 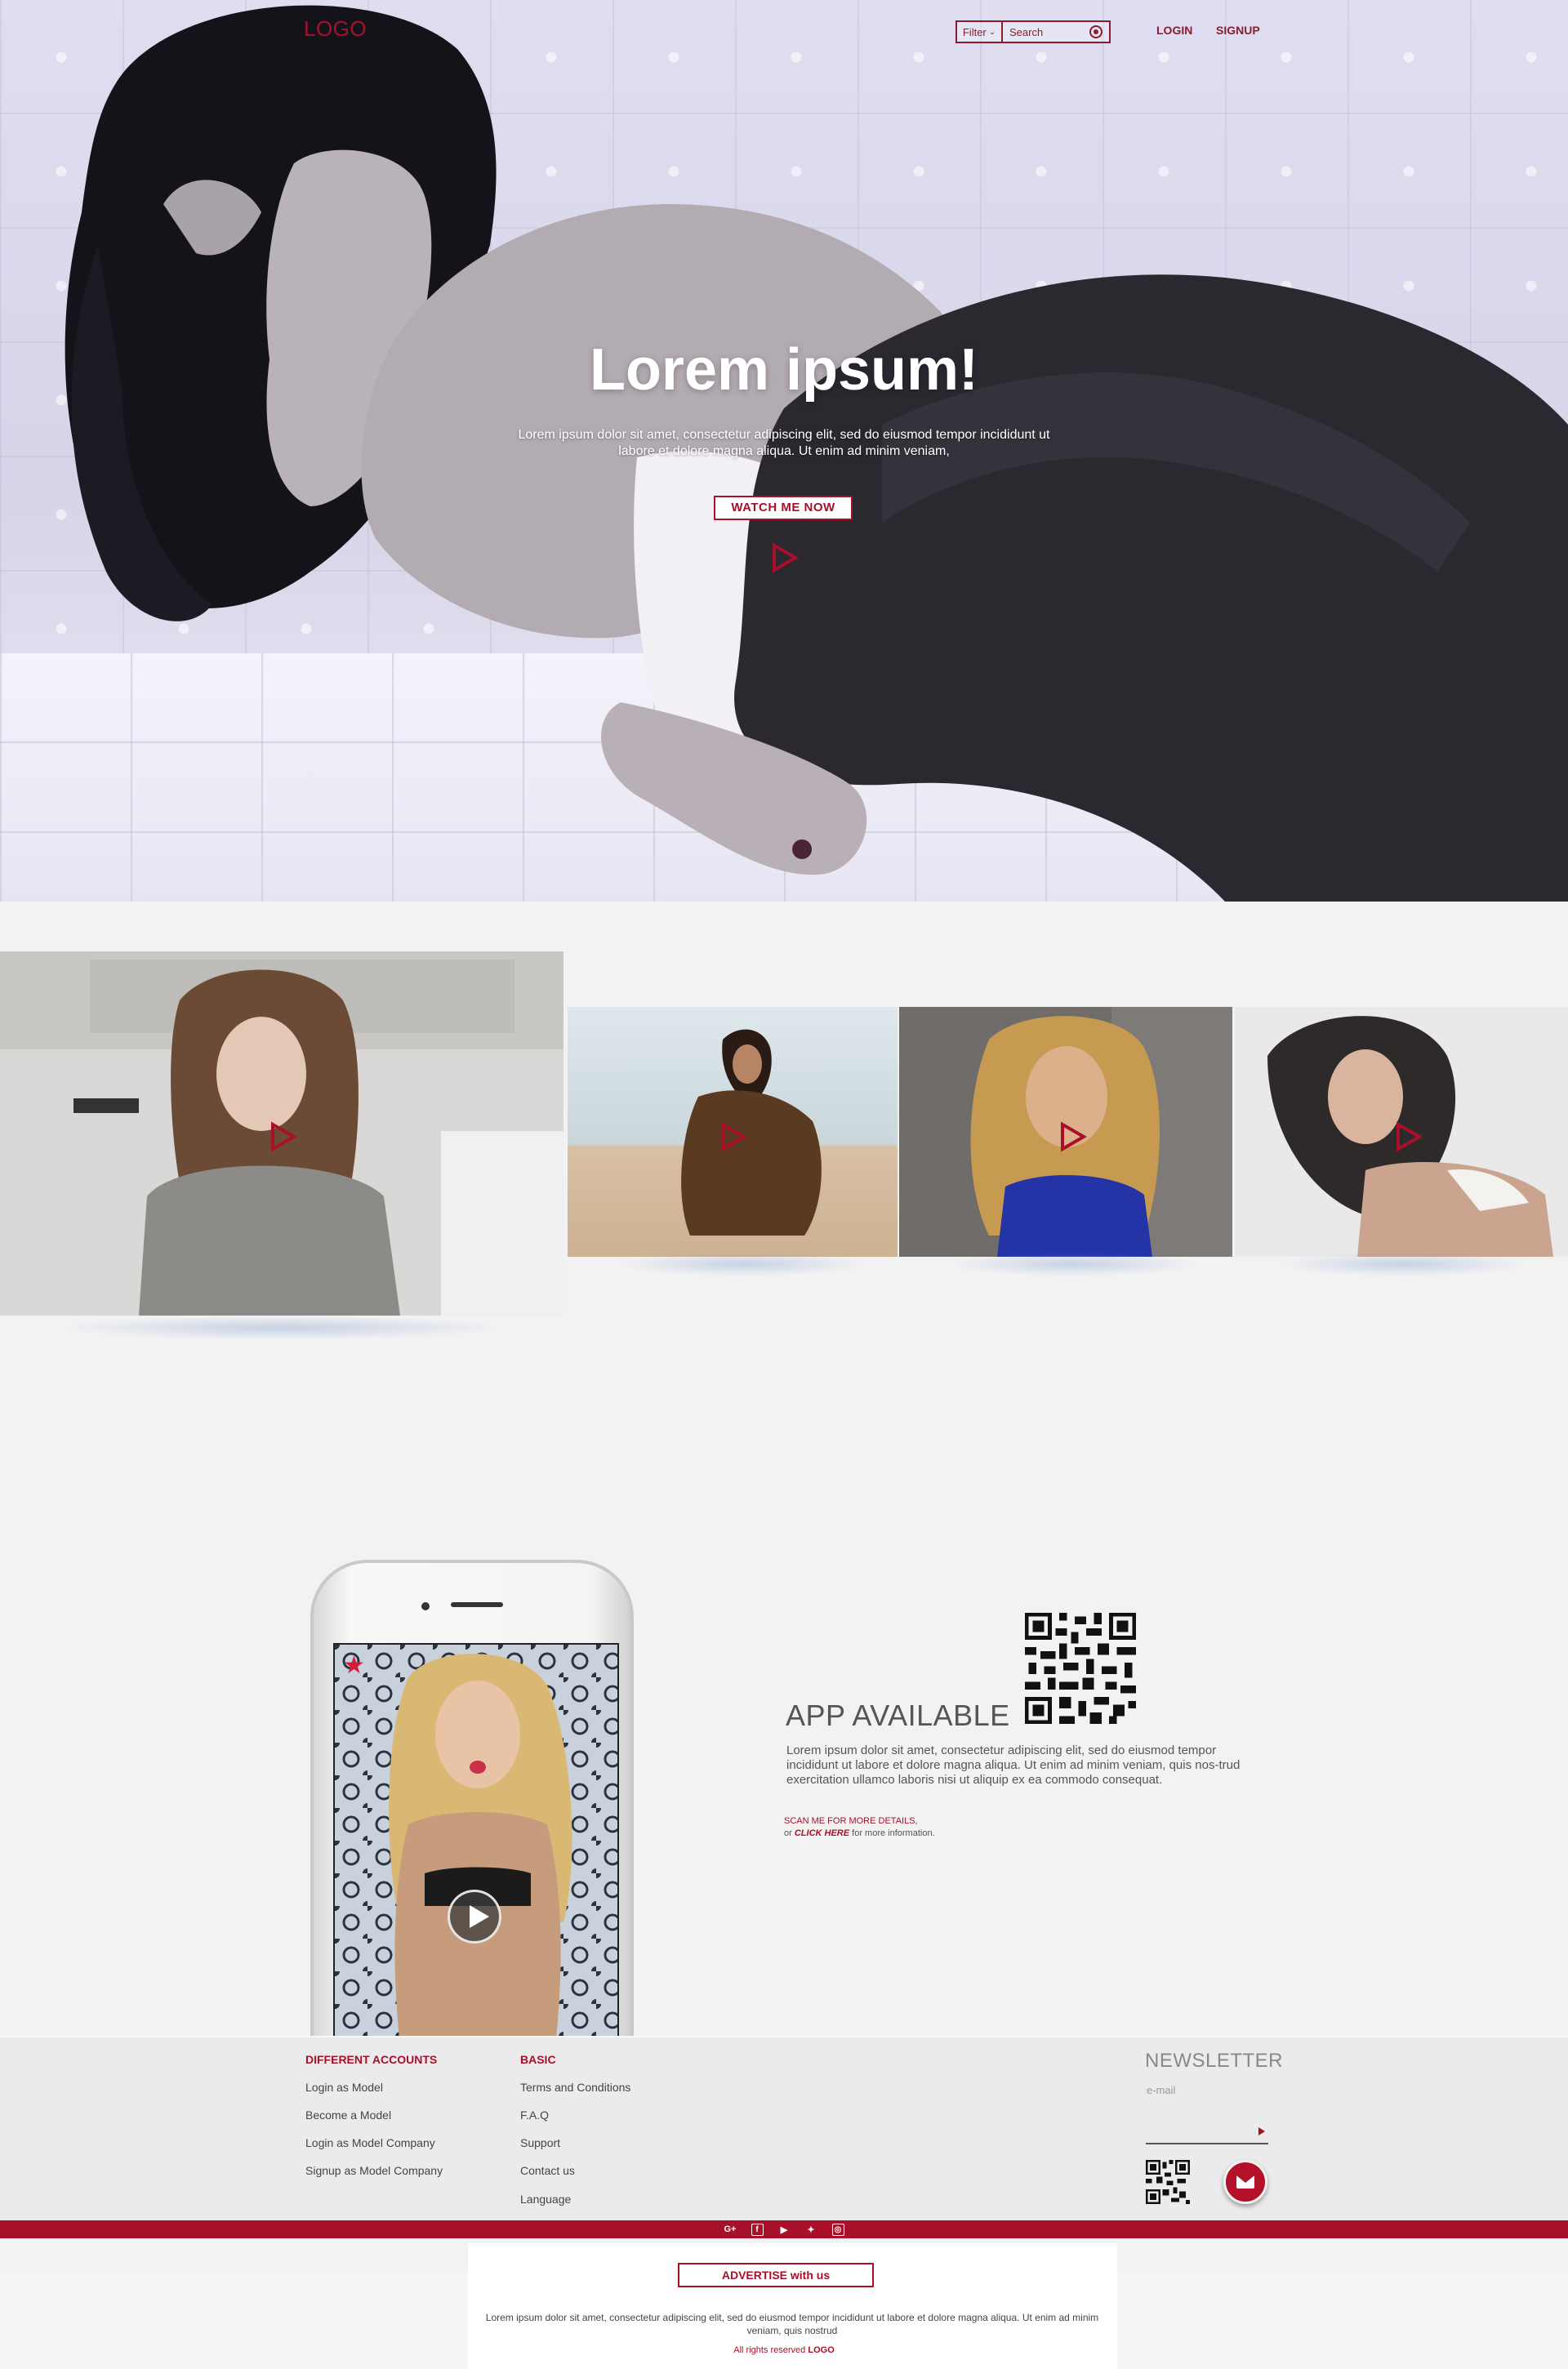 I want to click on site-logo: LOGO, so click(x=335, y=29).